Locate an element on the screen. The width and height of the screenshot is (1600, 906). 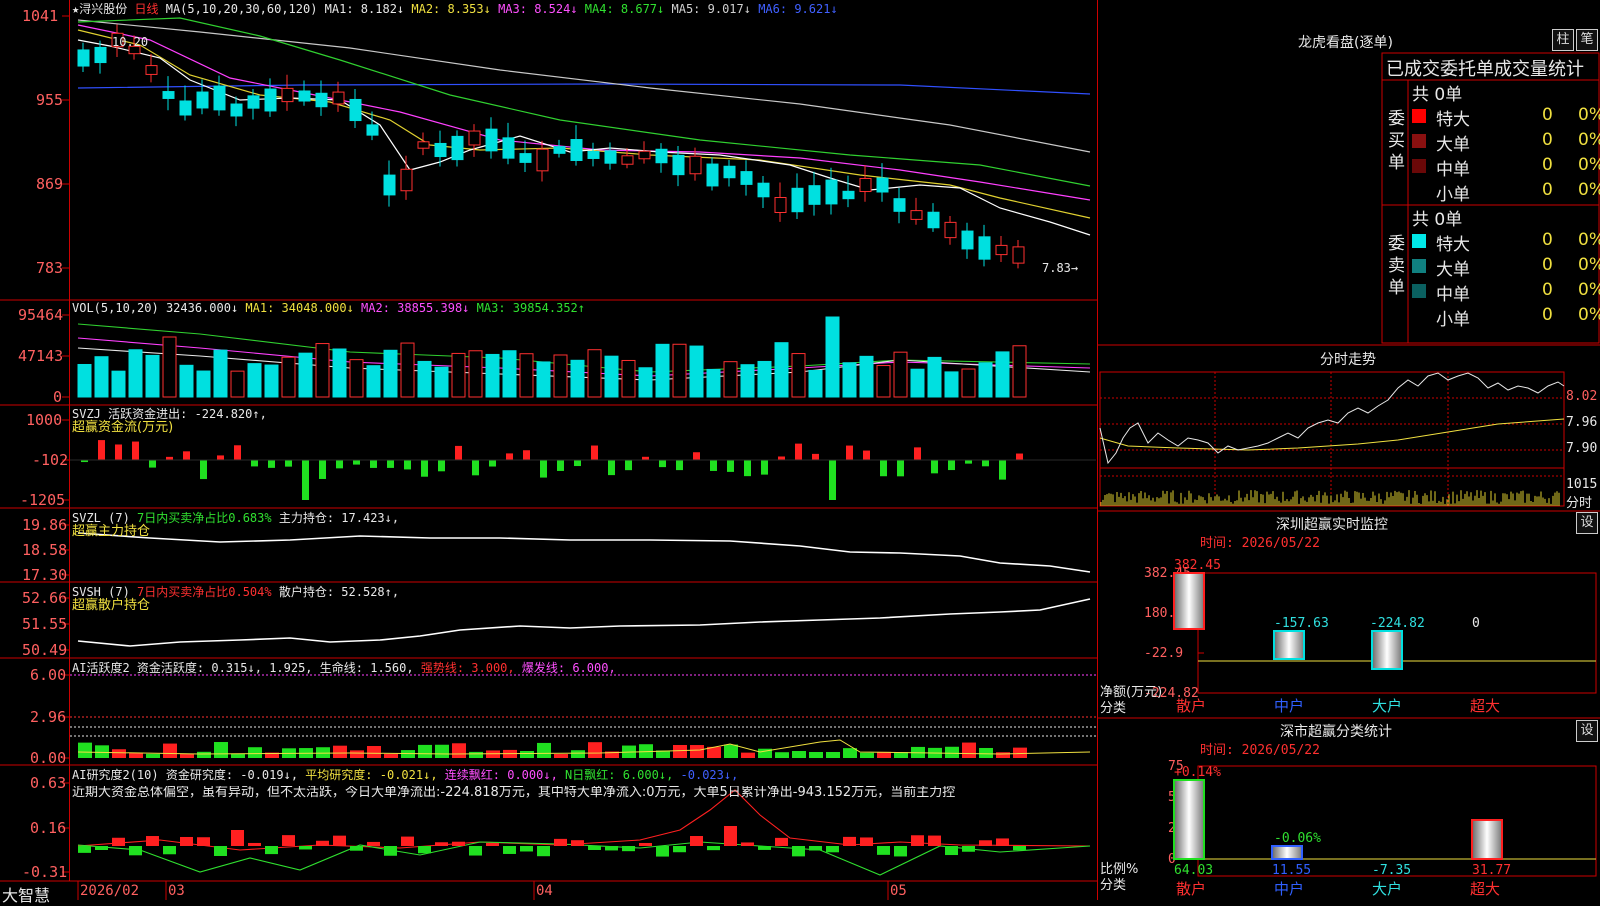
sz-class-cat: 大户 is located at coordinates (1387, 889).